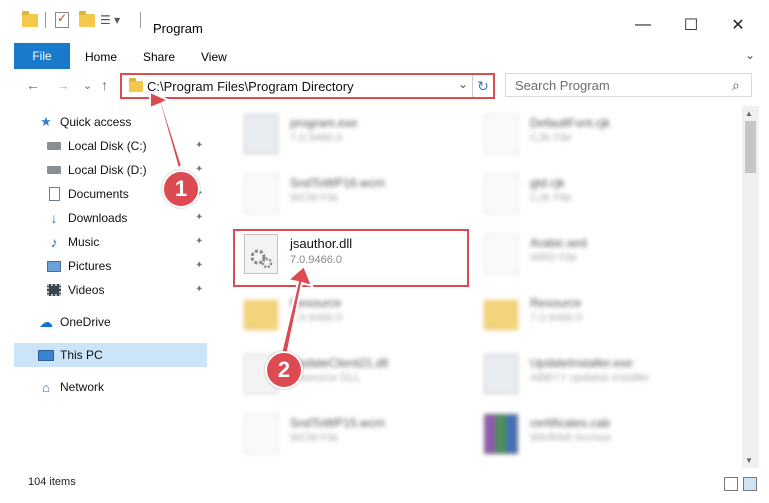  What do you see at coordinates (384, 20) in the screenshot?
I see `title-bar: ☰ ▾ Program — ☐ ✕` at bounding box center [384, 20].